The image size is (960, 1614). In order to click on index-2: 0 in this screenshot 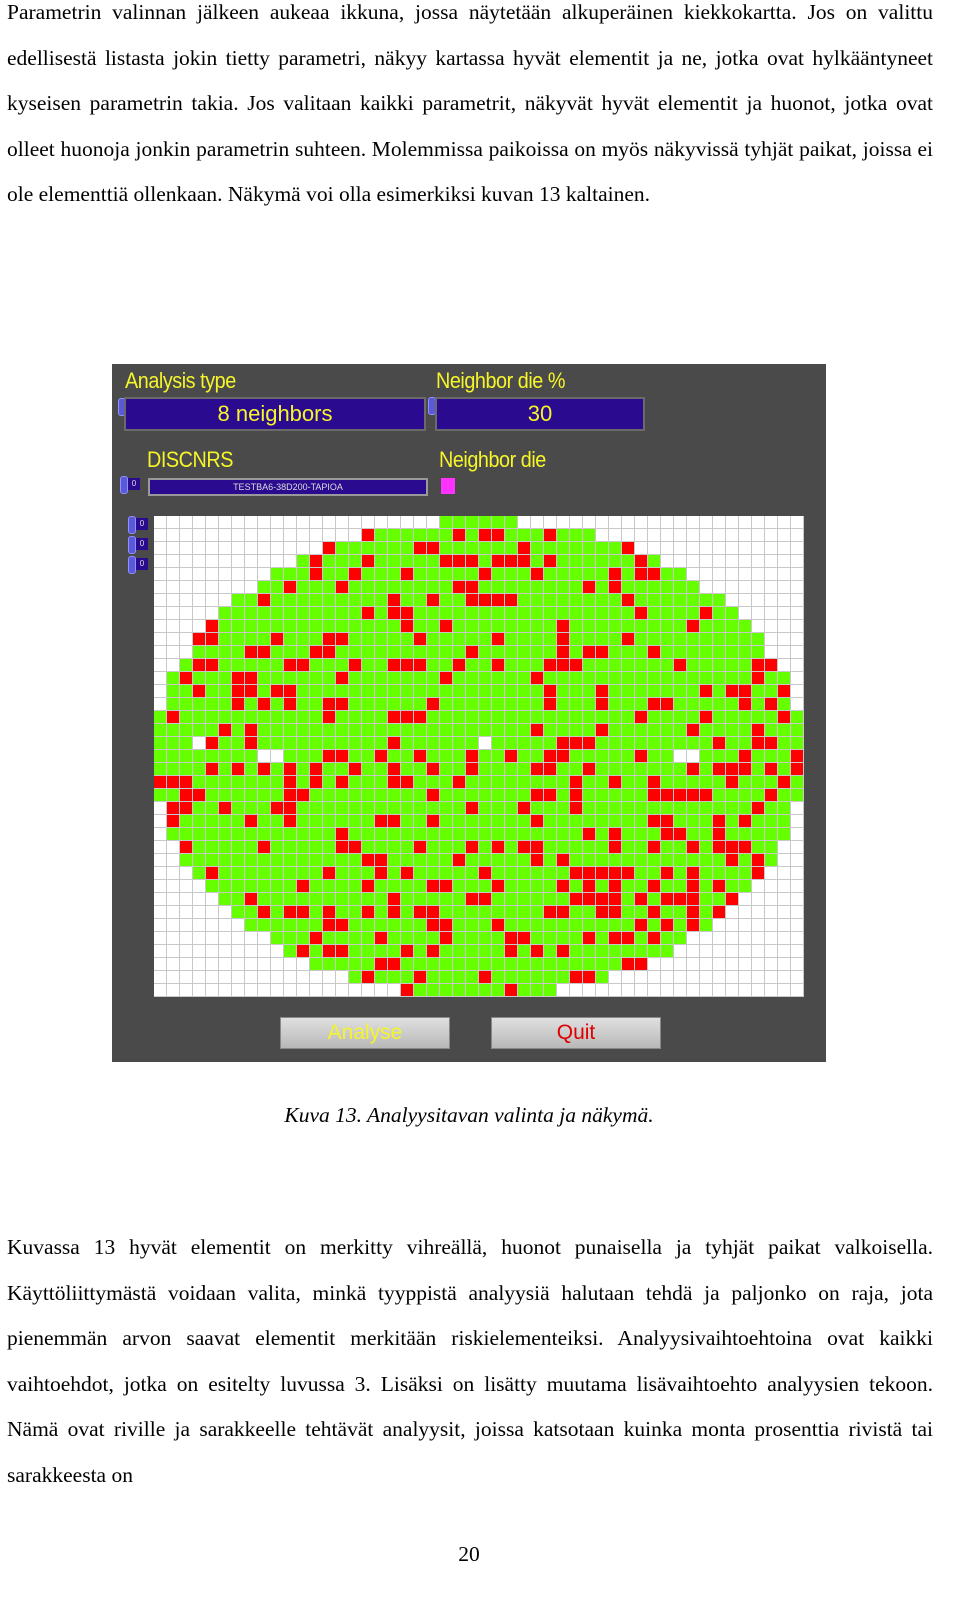, I will do `click(142, 544)`.